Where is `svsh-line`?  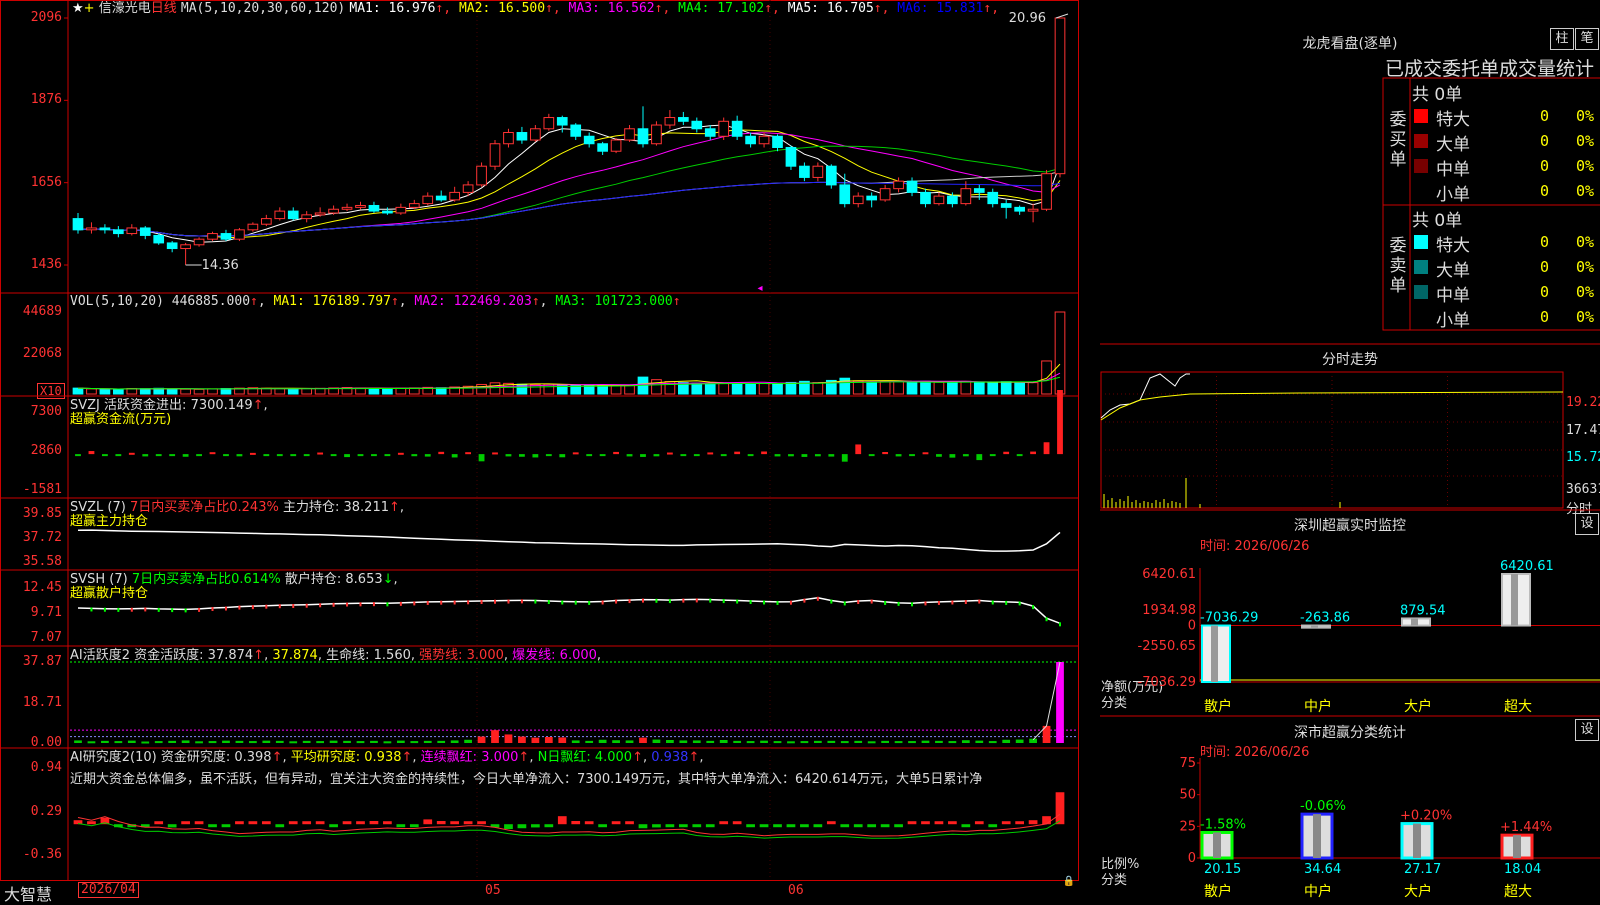 svsh-line is located at coordinates (569, 611).